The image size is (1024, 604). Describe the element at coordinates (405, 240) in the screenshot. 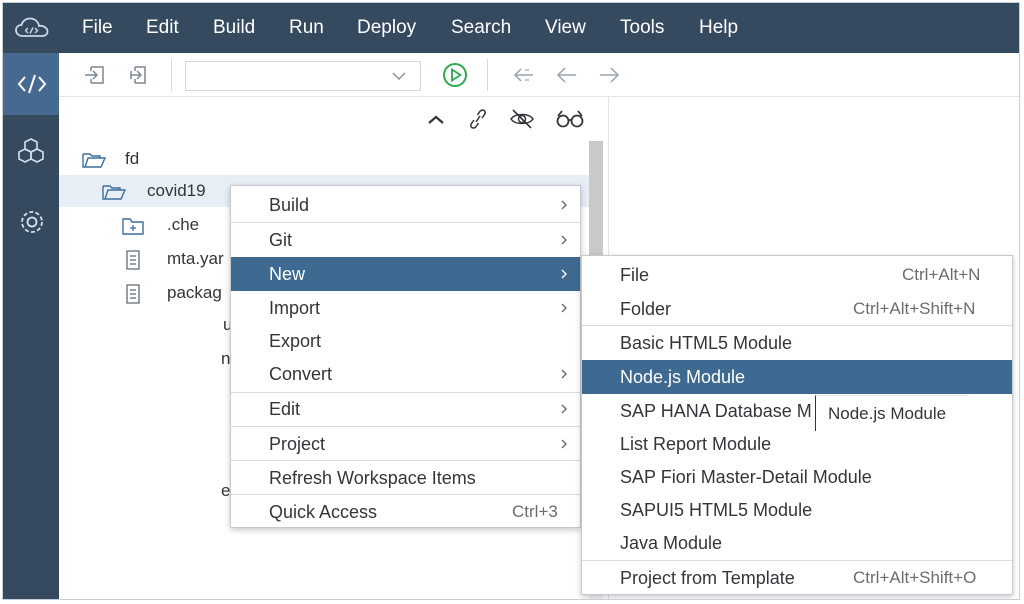

I see `context-menu-git: Git` at that location.